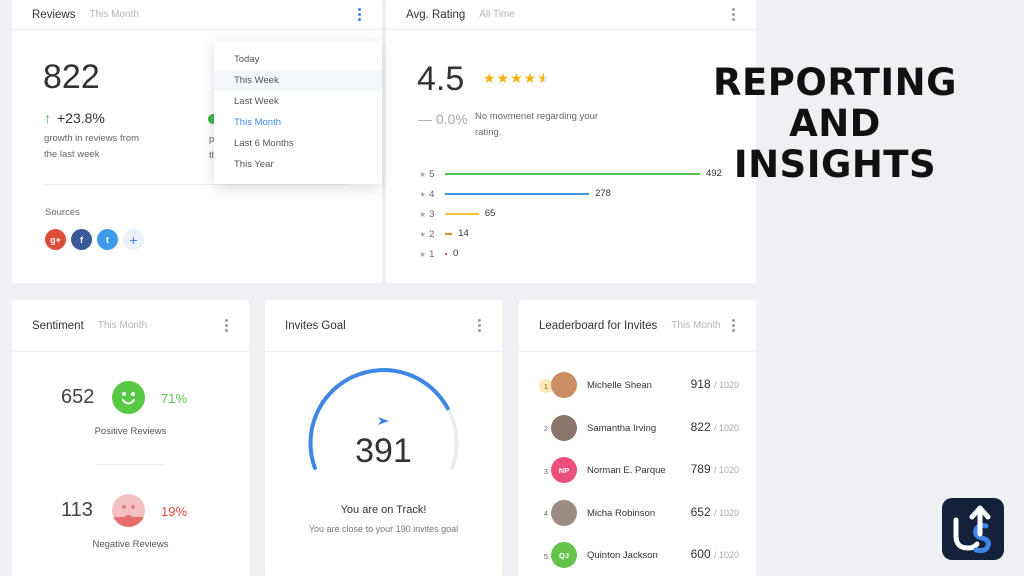 This screenshot has height=576, width=1024. I want to click on sources-label: Sources, so click(62, 212).